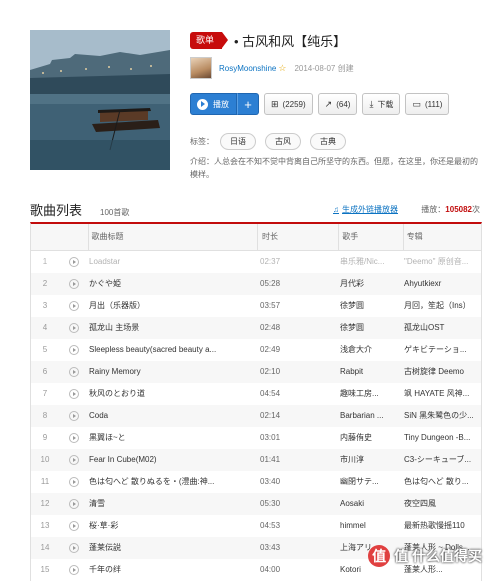 The image size is (488, 581). I want to click on song-title: 桜·草·彩, so click(172, 525).